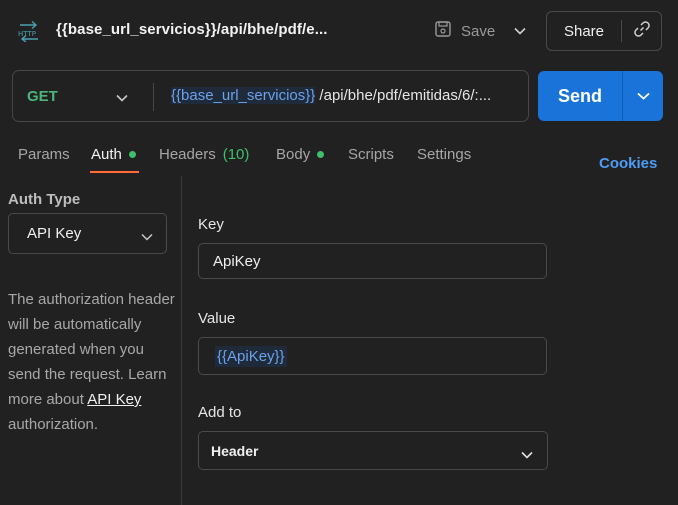 The height and width of the screenshot is (505, 678). I want to click on share-group: Share, so click(604, 31).